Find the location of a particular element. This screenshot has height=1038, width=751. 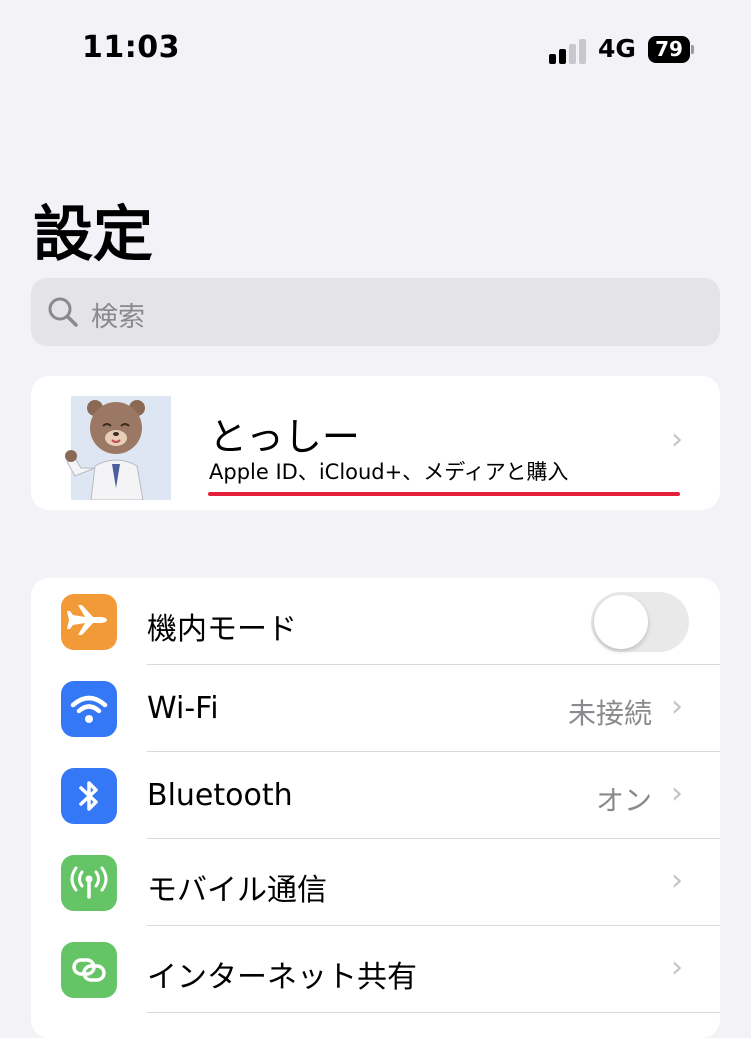

red-underline-annotation is located at coordinates (444, 494).